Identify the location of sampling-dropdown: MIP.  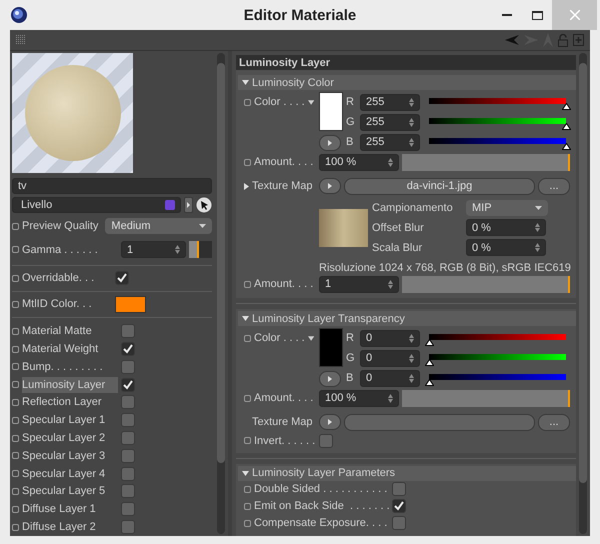
(507, 208).